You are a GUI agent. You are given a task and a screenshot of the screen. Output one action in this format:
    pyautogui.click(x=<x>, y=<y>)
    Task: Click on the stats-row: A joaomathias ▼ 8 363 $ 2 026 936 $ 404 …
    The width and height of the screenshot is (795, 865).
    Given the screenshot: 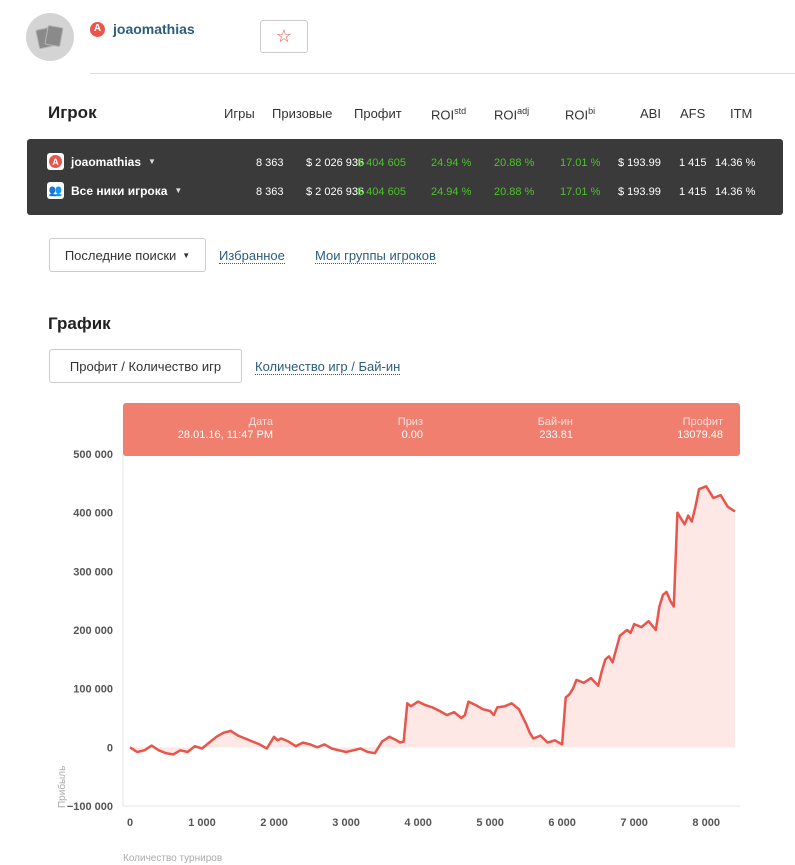 What is the action you would take?
    pyautogui.click(x=405, y=161)
    